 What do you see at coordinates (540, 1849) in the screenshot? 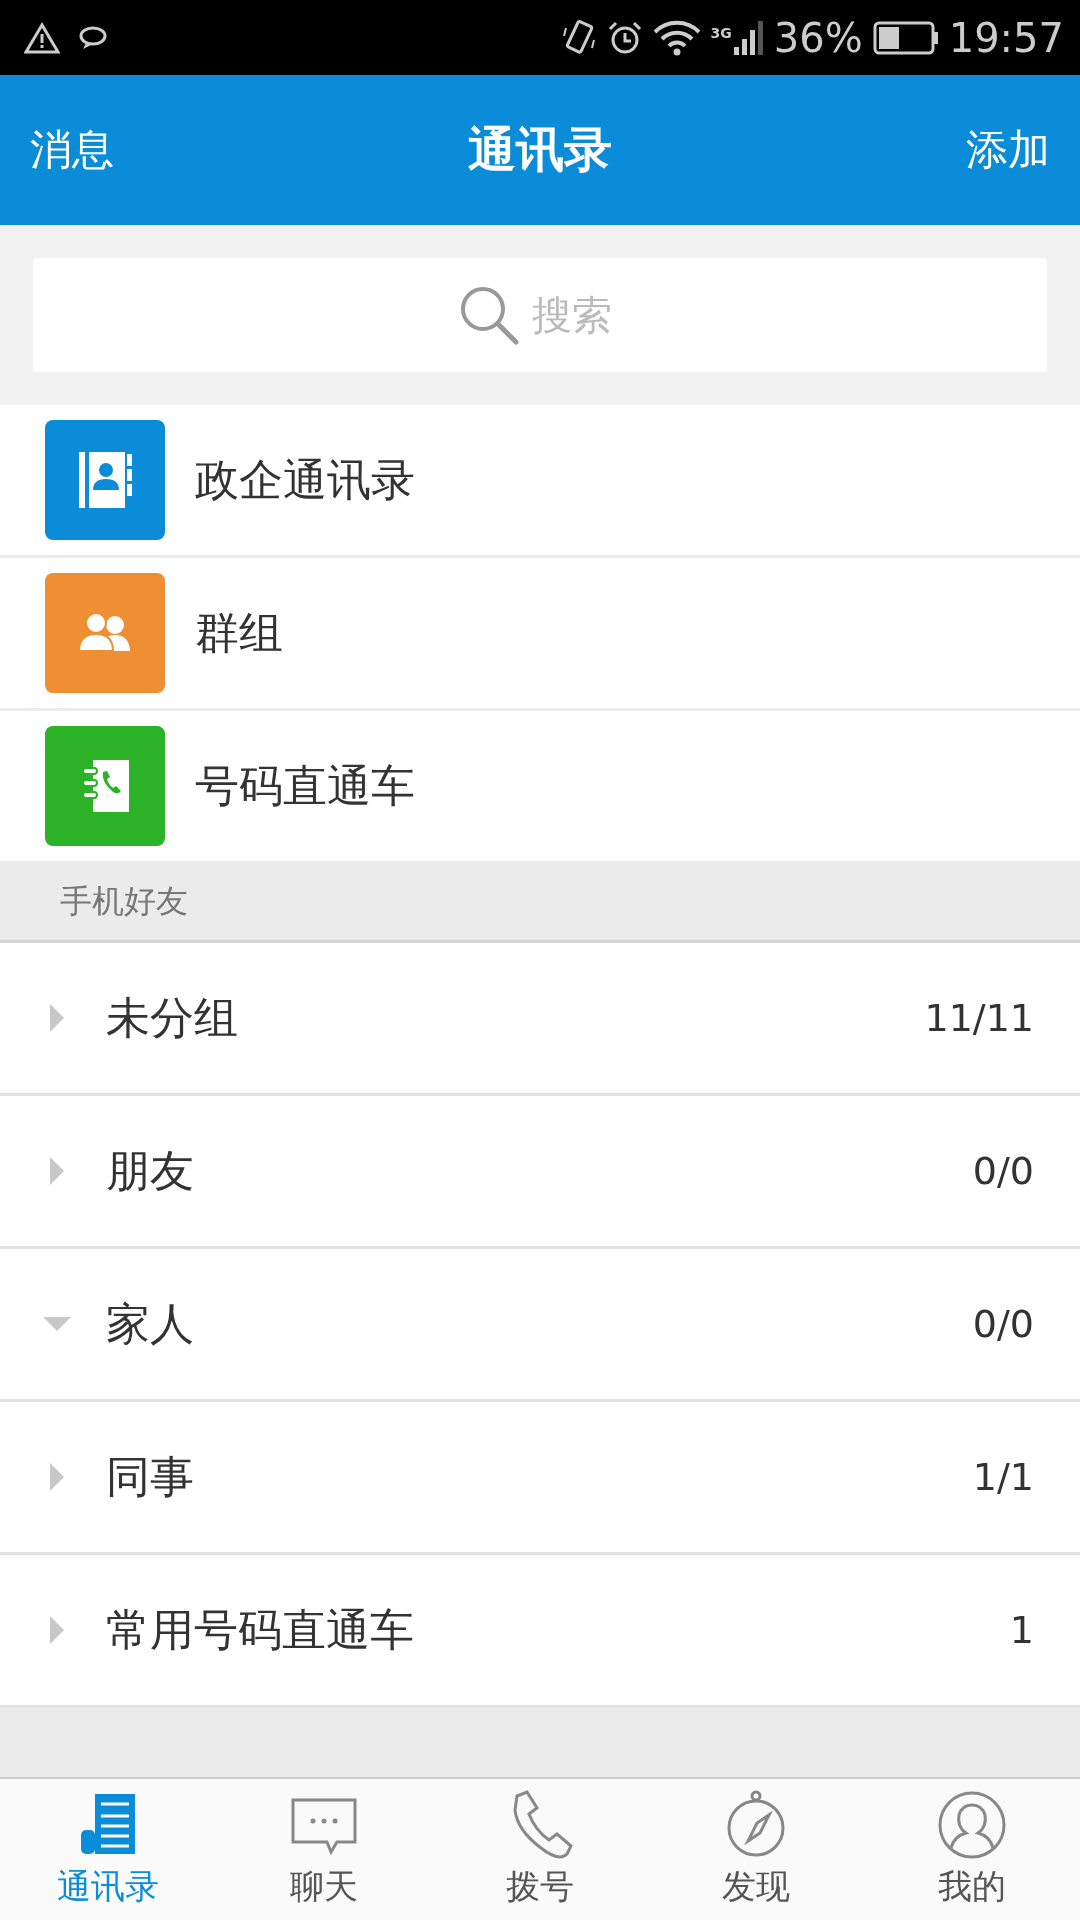
I see `tab: 拨号` at bounding box center [540, 1849].